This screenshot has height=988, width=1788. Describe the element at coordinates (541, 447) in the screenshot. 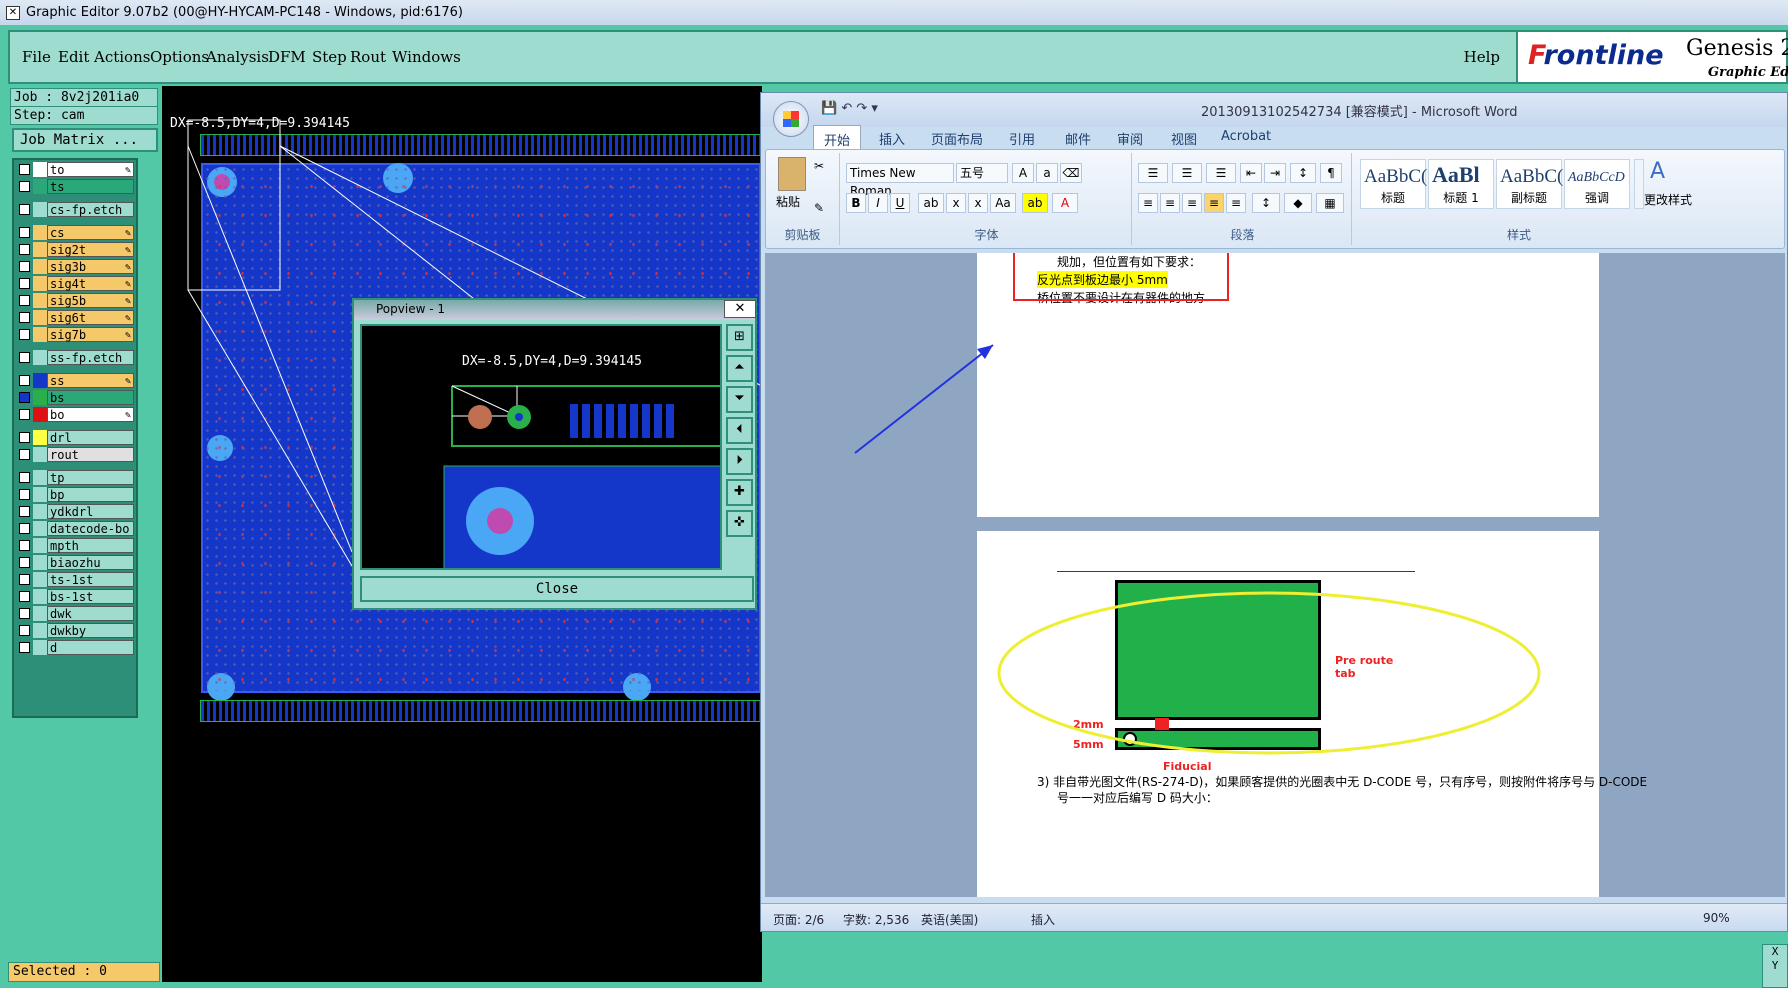

I see `popview-canvas: DX=-8.5,DY=4,D=9.394145` at that location.